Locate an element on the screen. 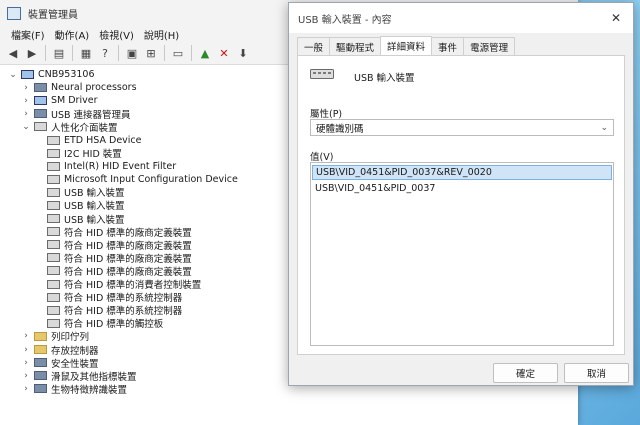 Image resolution: width=640 pixels, height=425 pixels. value-list-item: USB\VID_0451&PID_0037&REV_0020 is located at coordinates (462, 172).